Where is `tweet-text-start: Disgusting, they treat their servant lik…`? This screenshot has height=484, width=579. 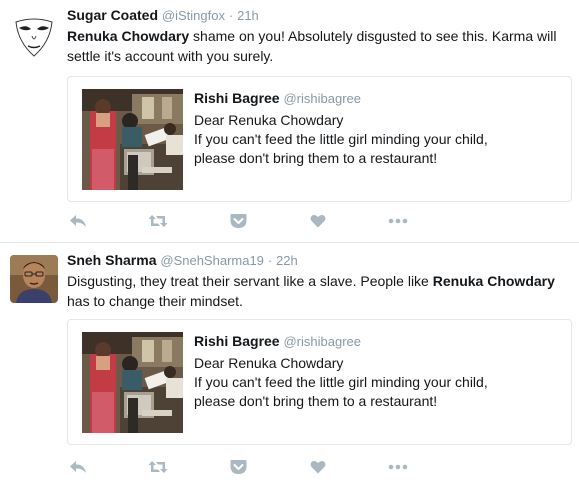
tweet-text-start: Disgusting, they treat their servant lik… is located at coordinates (250, 281).